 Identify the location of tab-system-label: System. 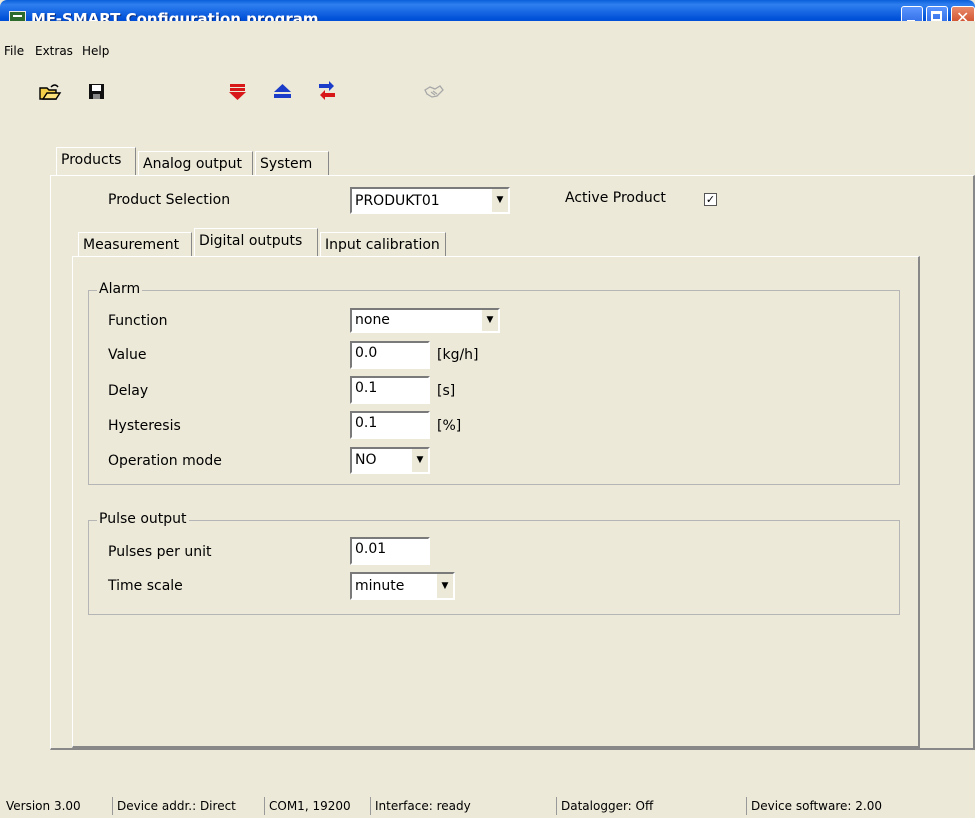
(286, 164).